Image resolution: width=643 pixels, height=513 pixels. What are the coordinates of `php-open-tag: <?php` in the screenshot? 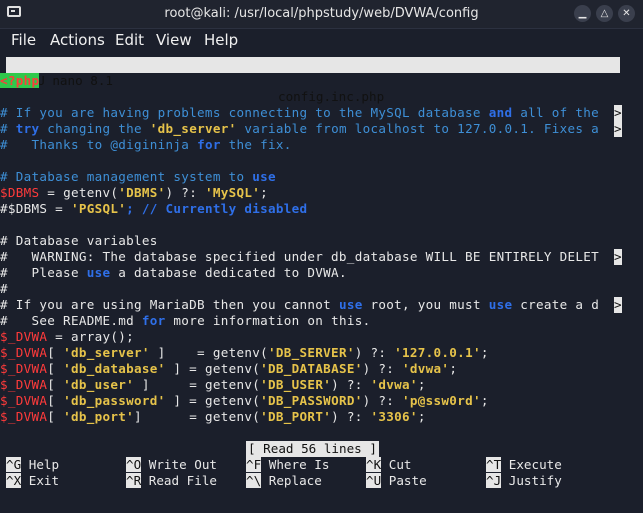 It's located at (20, 80).